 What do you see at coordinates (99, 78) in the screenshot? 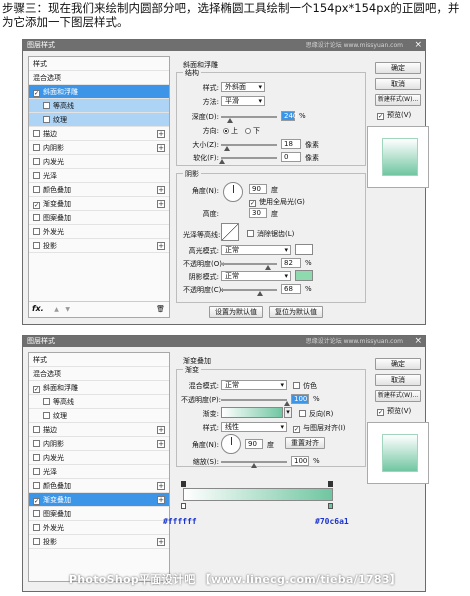
I see `sidebar-blend-options: 混合选项` at bounding box center [99, 78].